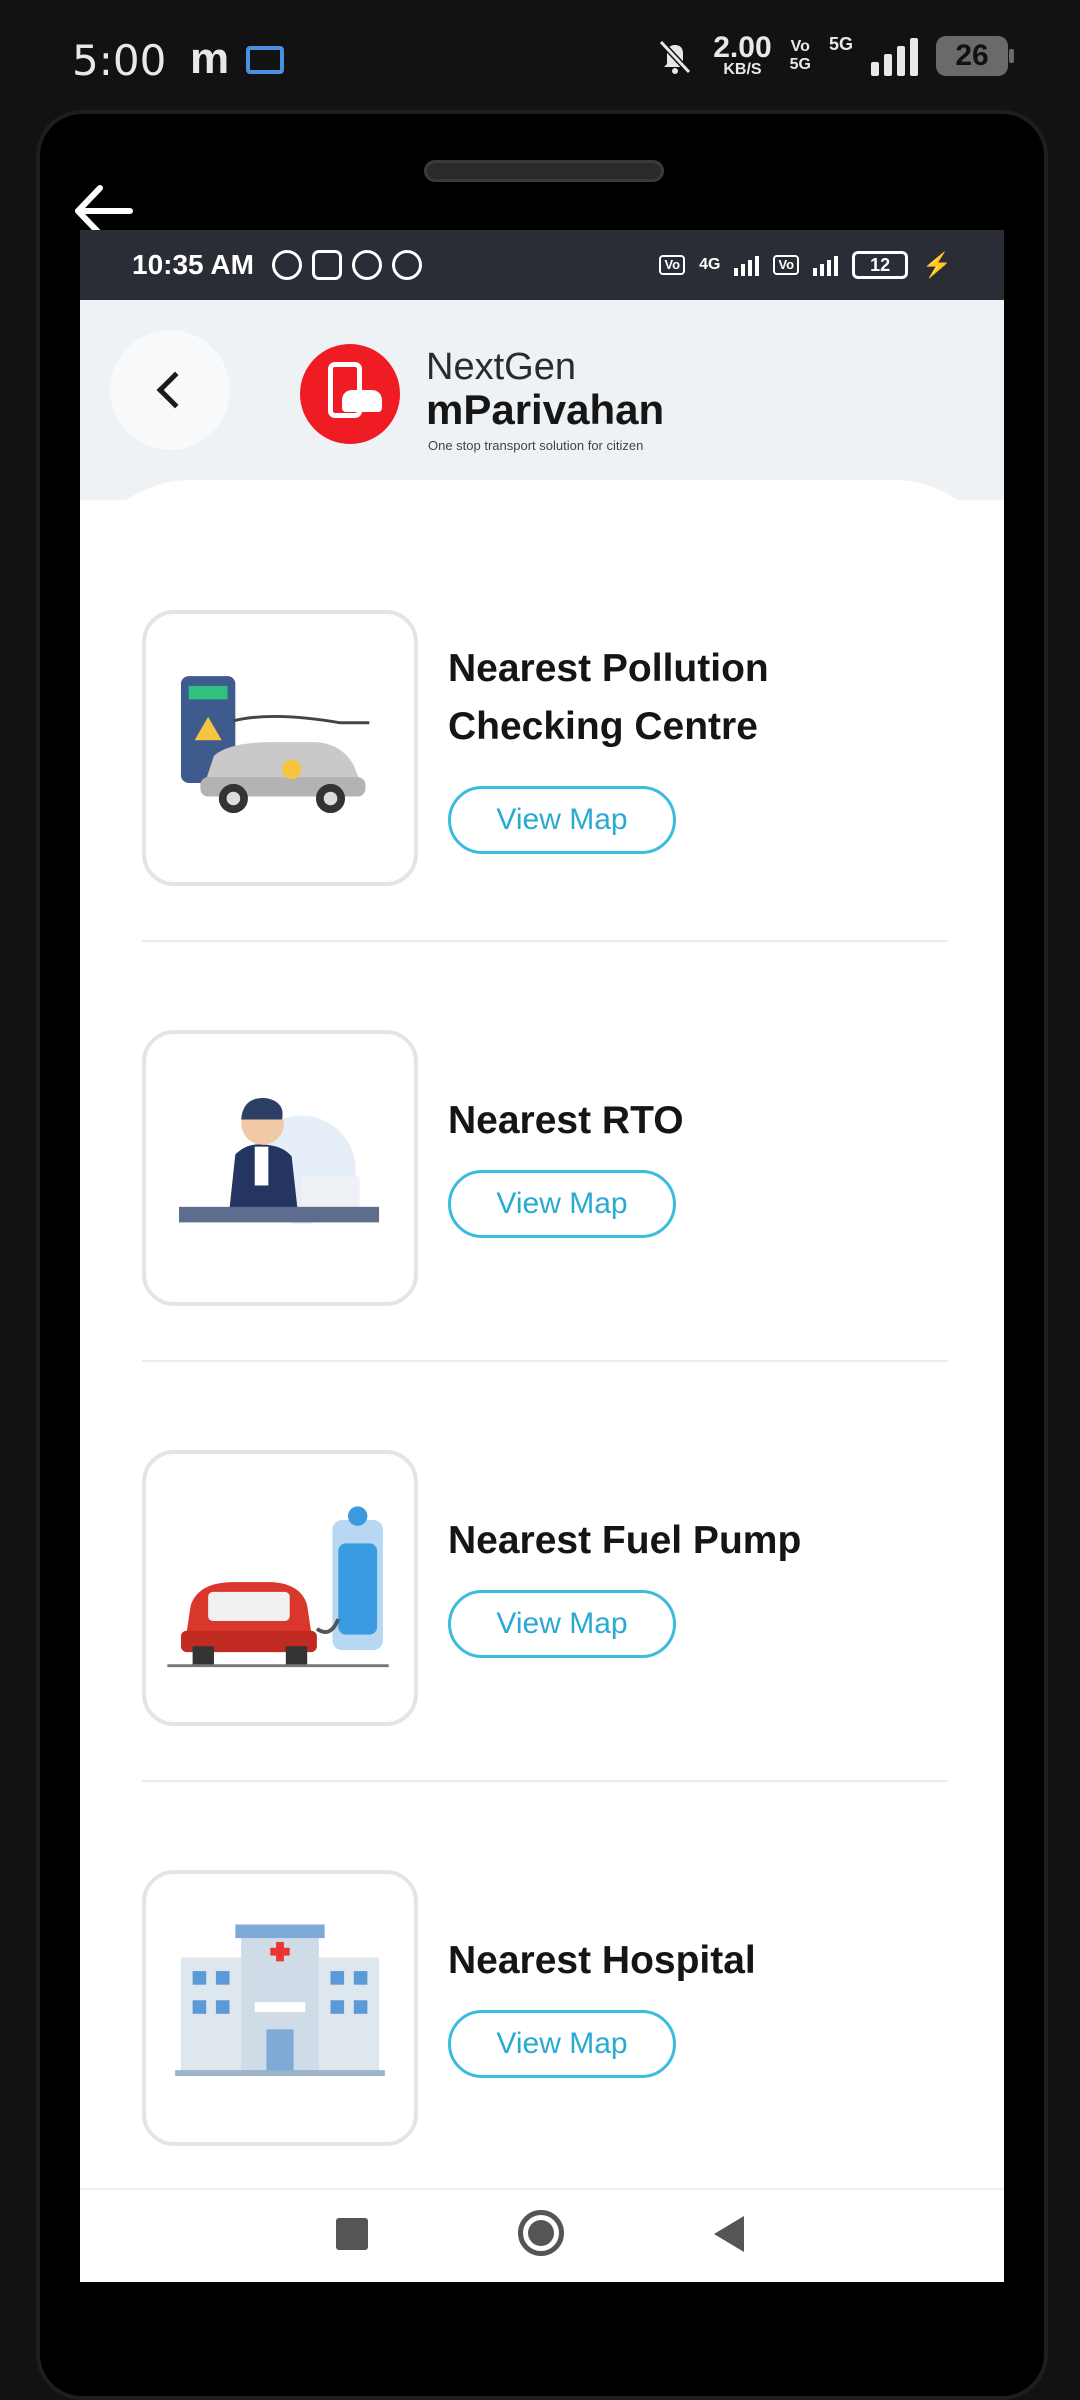 The height and width of the screenshot is (2400, 1080). I want to click on sync-icon, so click(406, 265).